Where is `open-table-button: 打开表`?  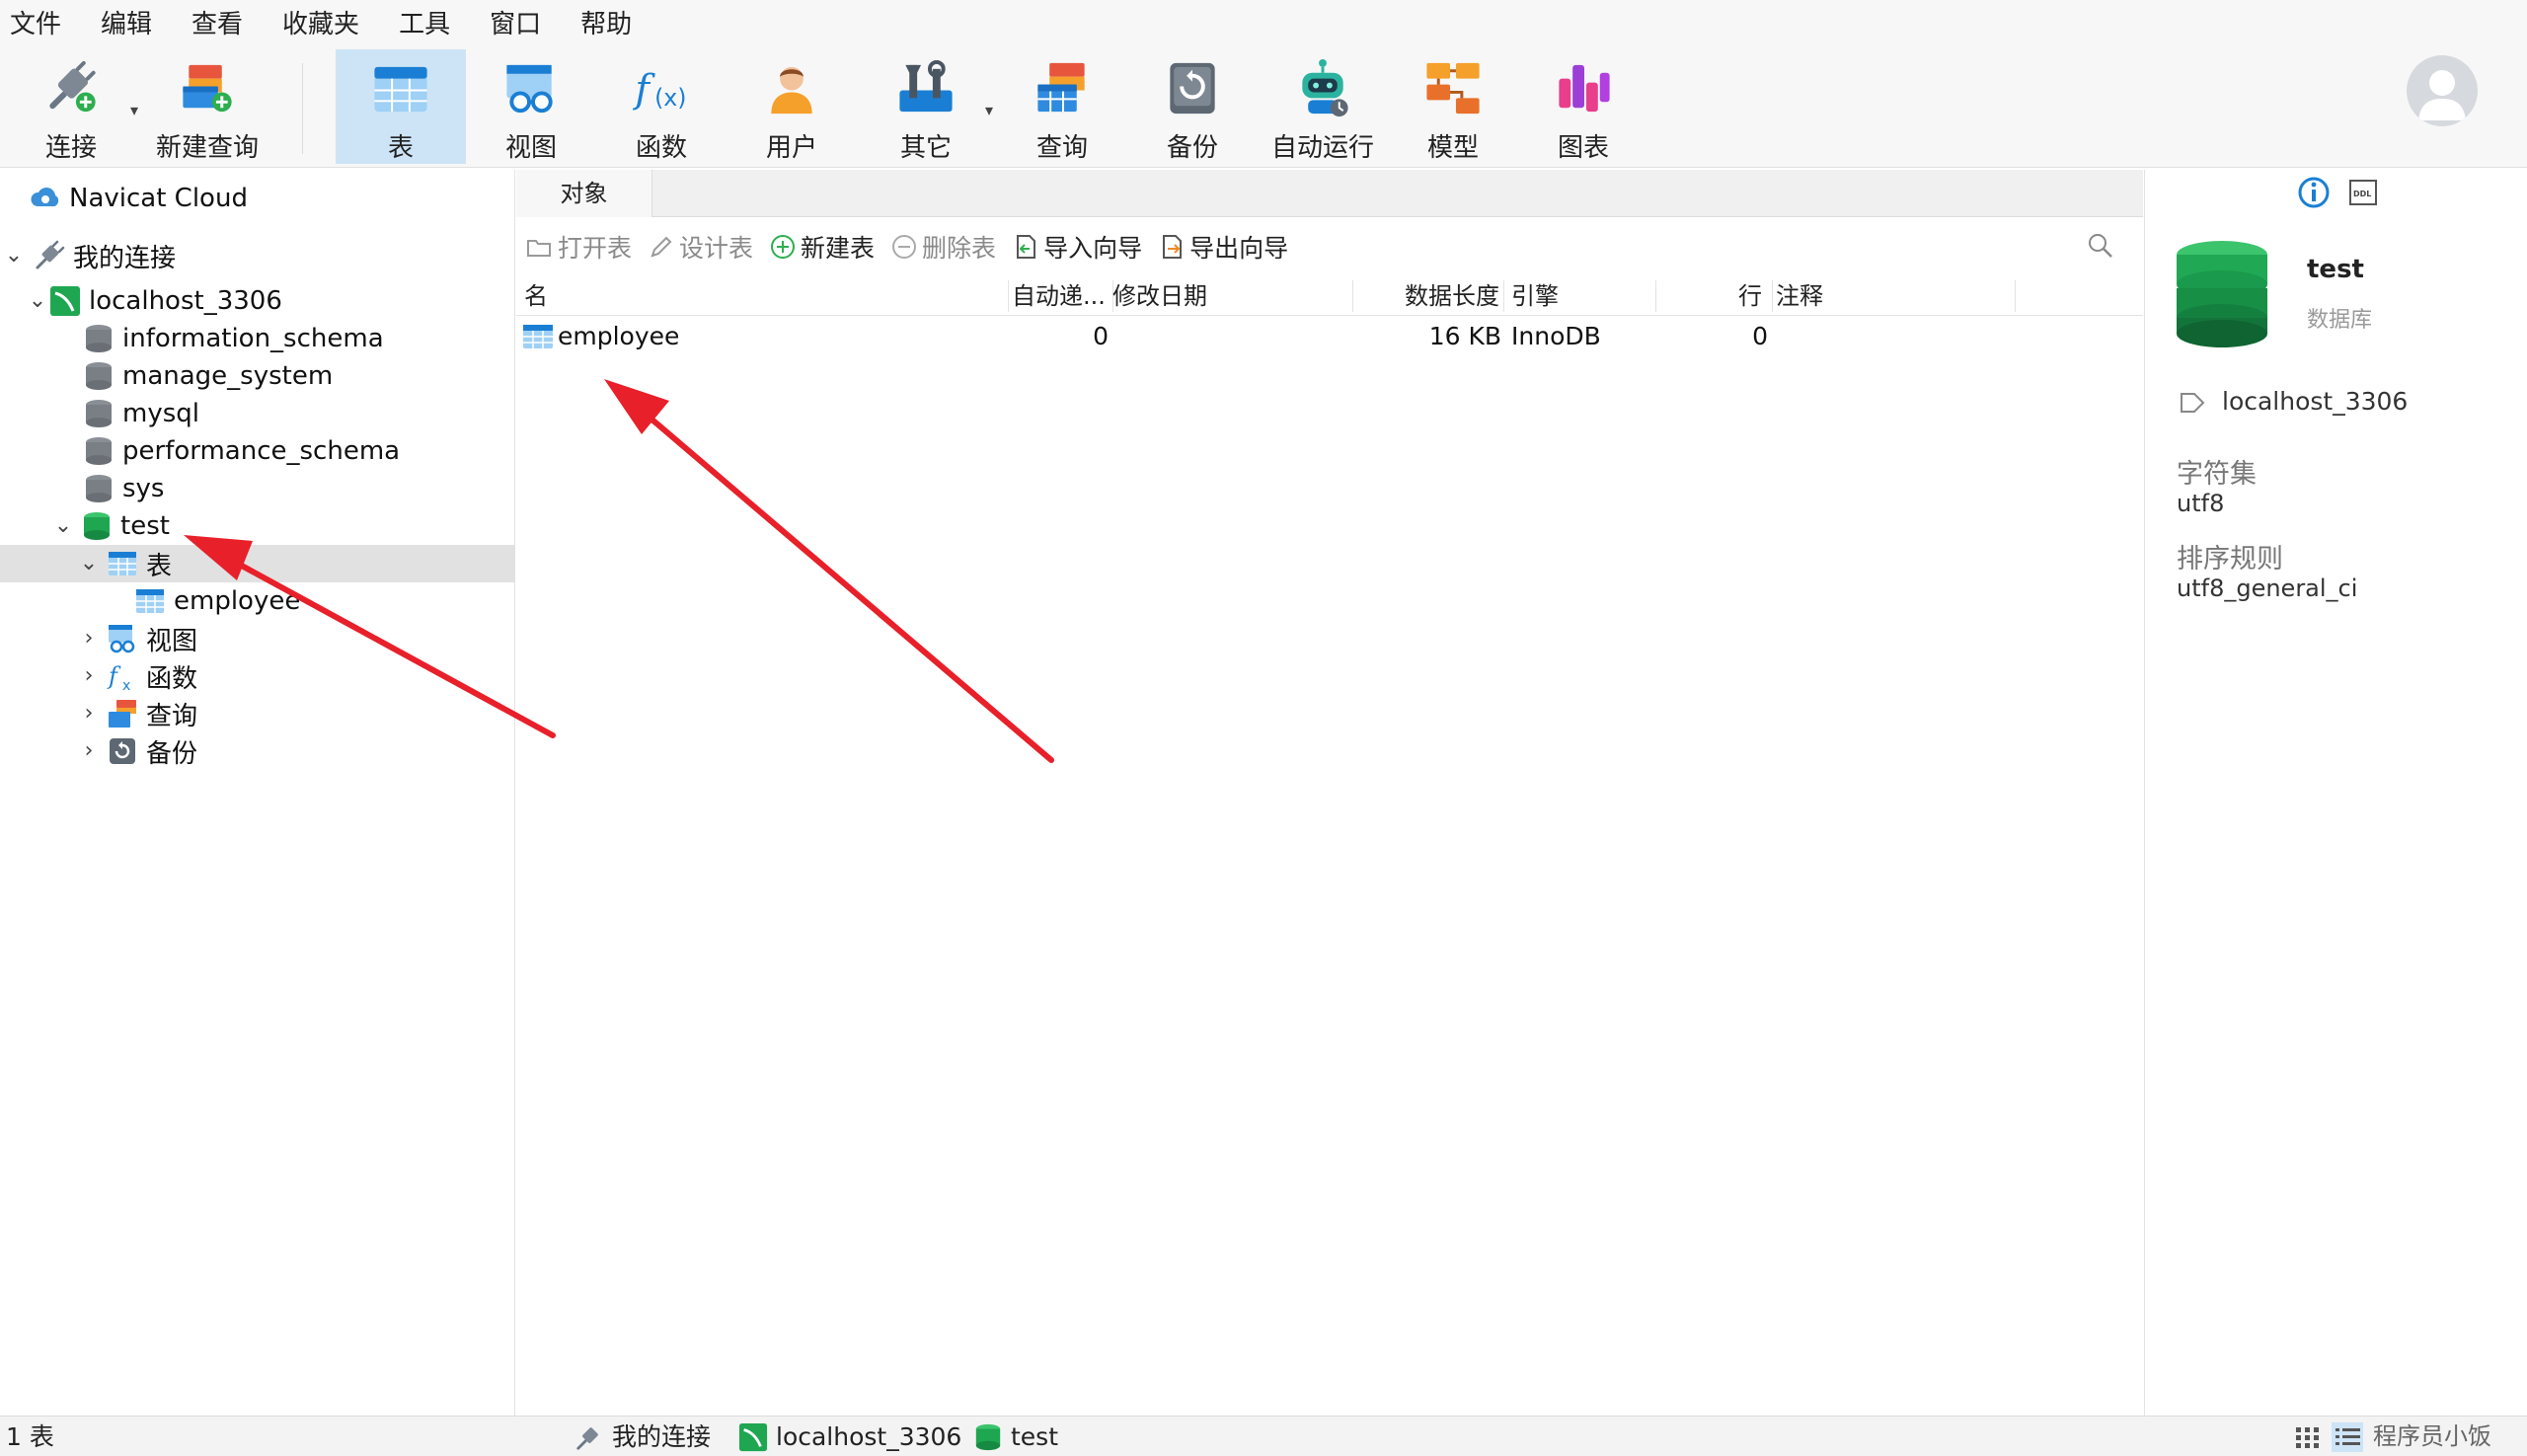 open-table-button: 打开表 is located at coordinates (579, 247).